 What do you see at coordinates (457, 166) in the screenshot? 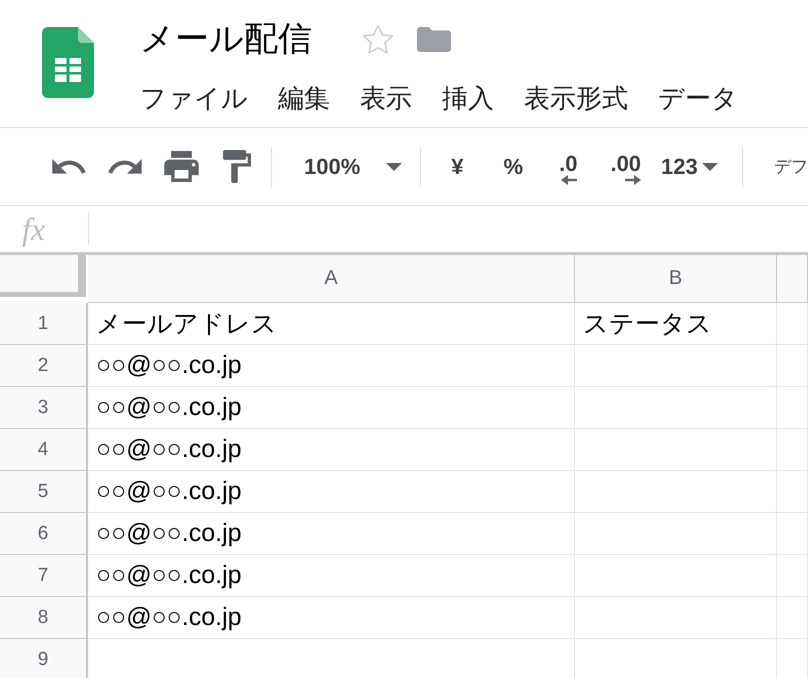
I see `currency-format-button: ¥` at bounding box center [457, 166].